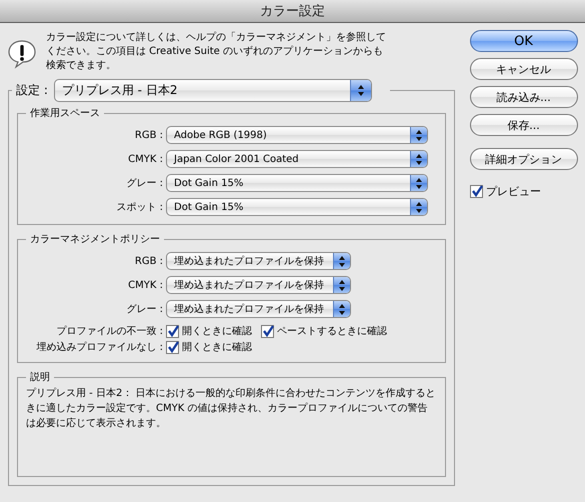  Describe the element at coordinates (139, 207) in the screenshot. I see `field-label: スポット :` at that location.